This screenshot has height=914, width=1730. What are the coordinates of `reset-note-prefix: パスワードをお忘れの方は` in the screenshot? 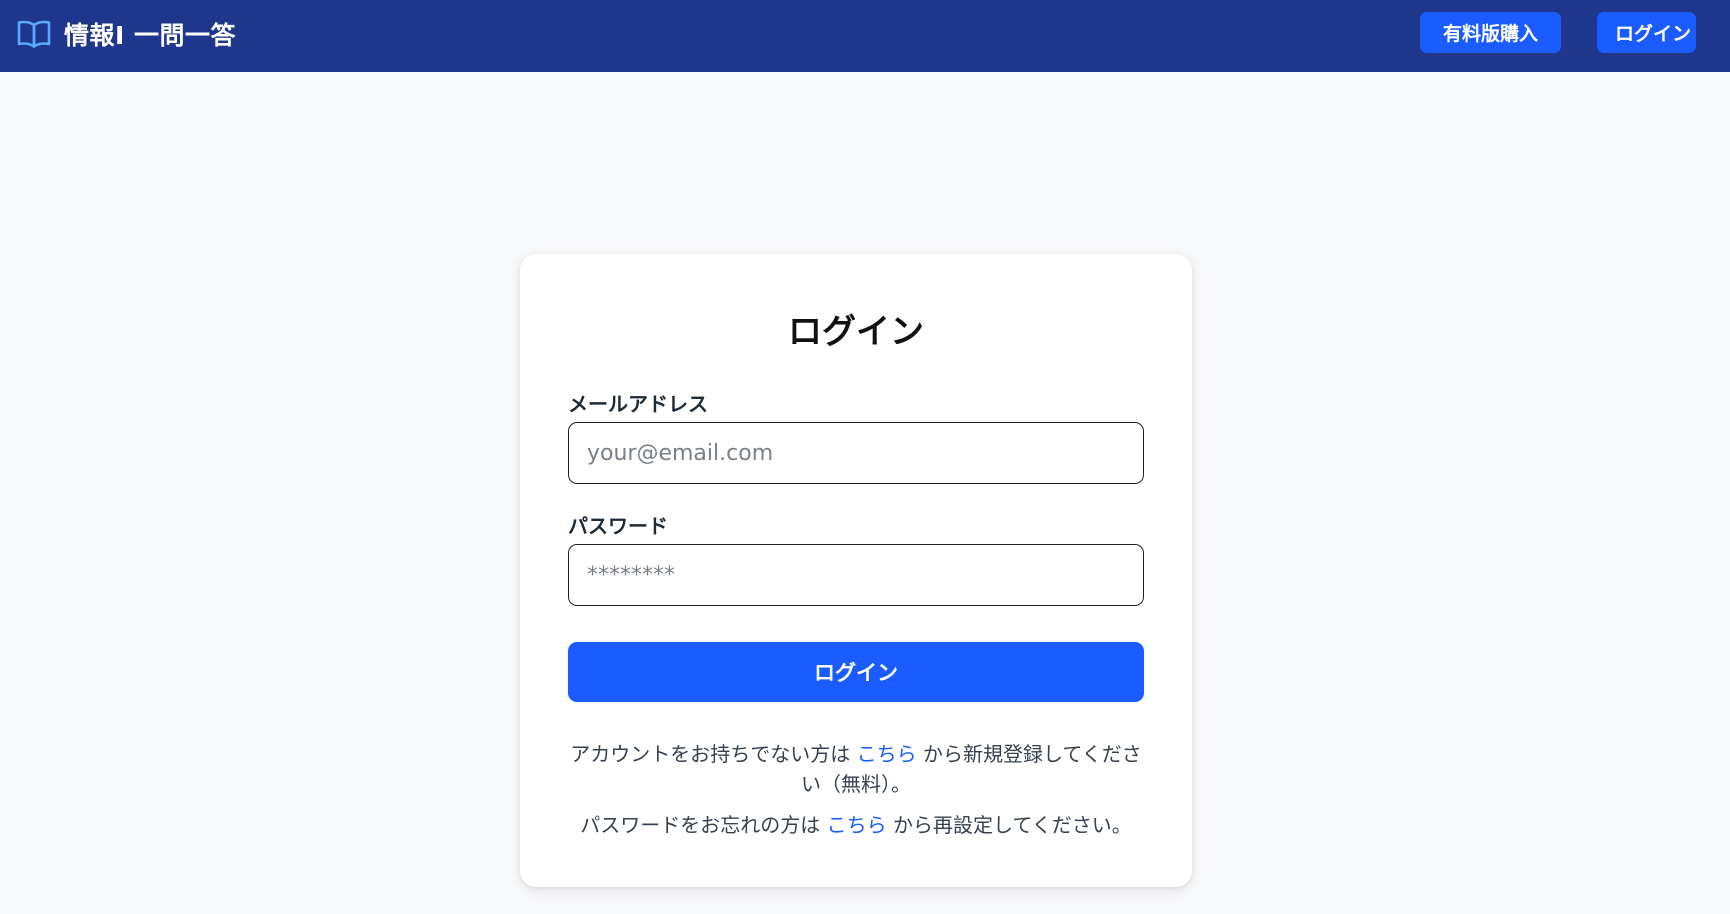 It's located at (700, 825).